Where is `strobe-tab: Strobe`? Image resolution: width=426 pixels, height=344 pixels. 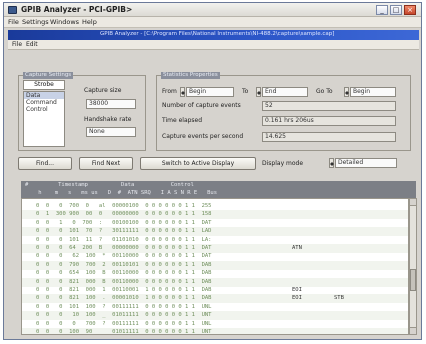 strobe-tab: Strobe is located at coordinates (44, 85).